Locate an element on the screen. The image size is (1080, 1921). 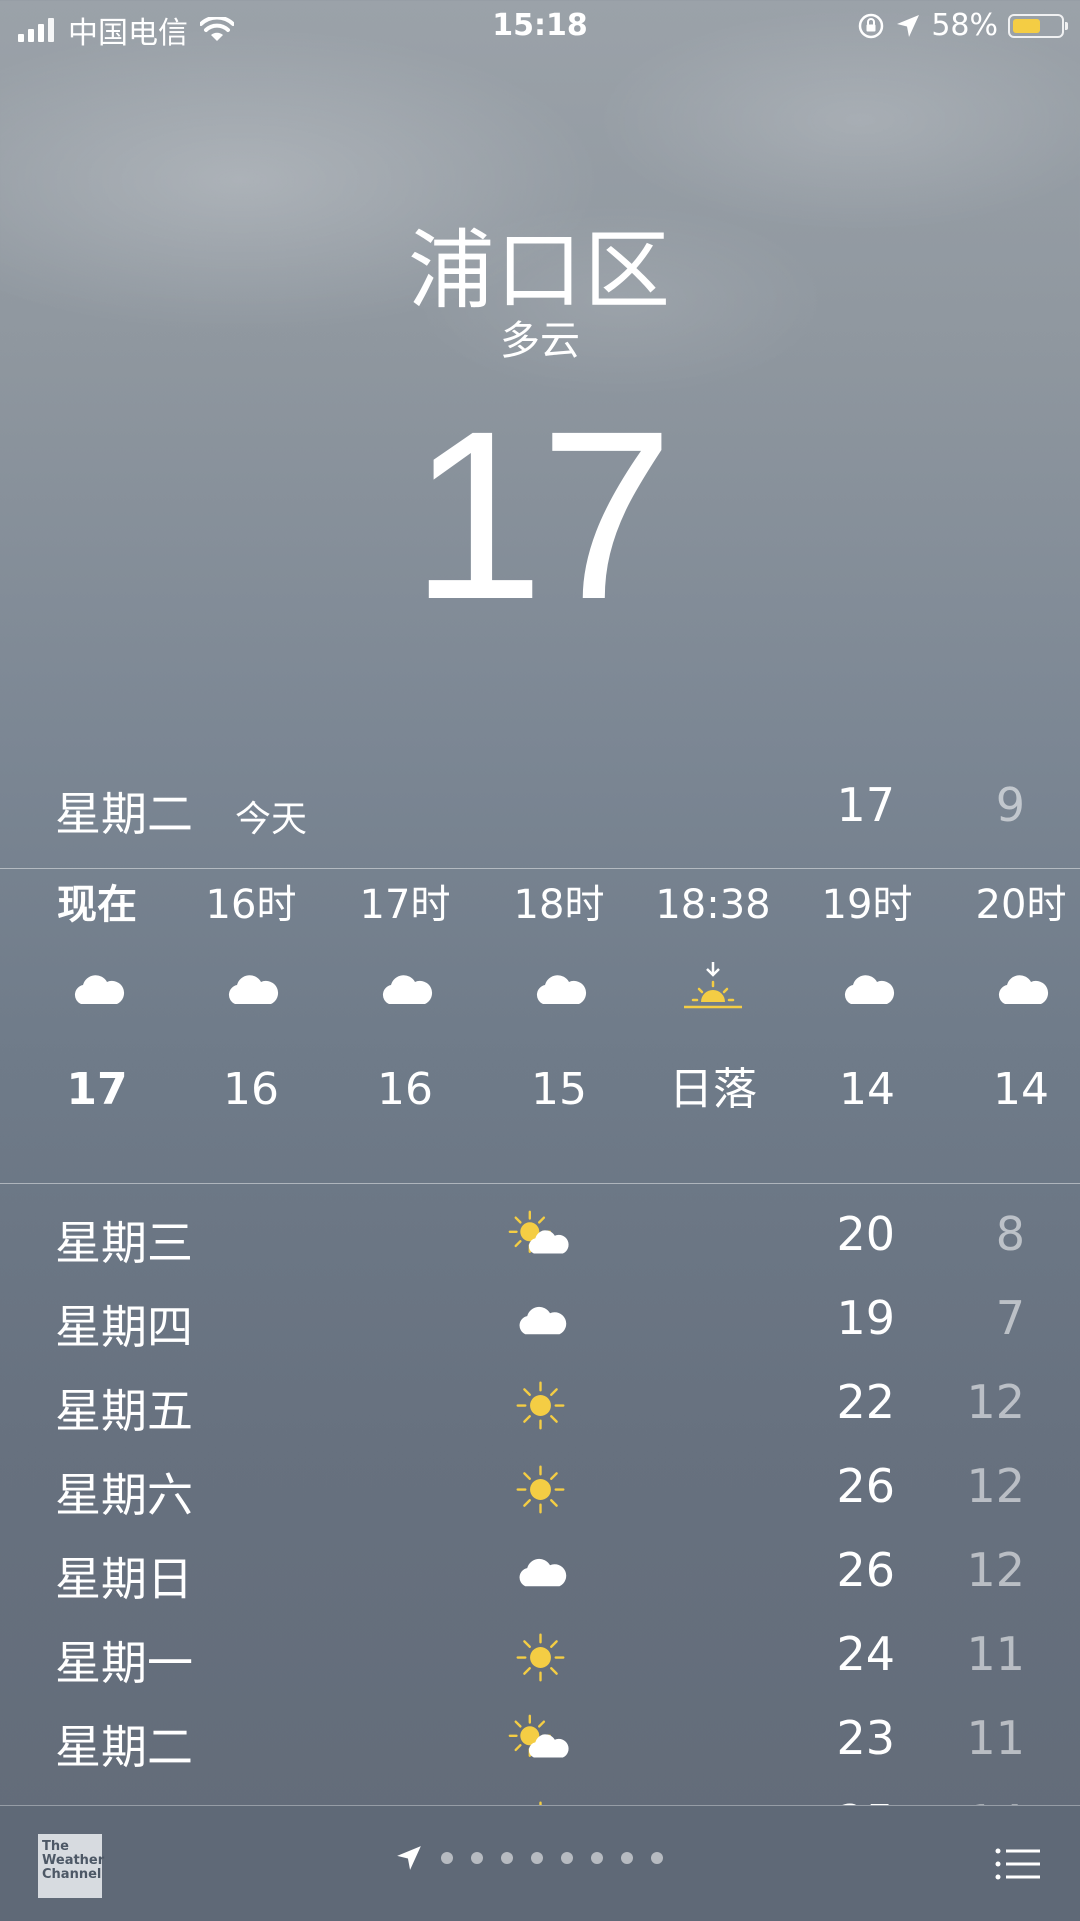
city-list-icon is located at coordinates (1017, 1864).